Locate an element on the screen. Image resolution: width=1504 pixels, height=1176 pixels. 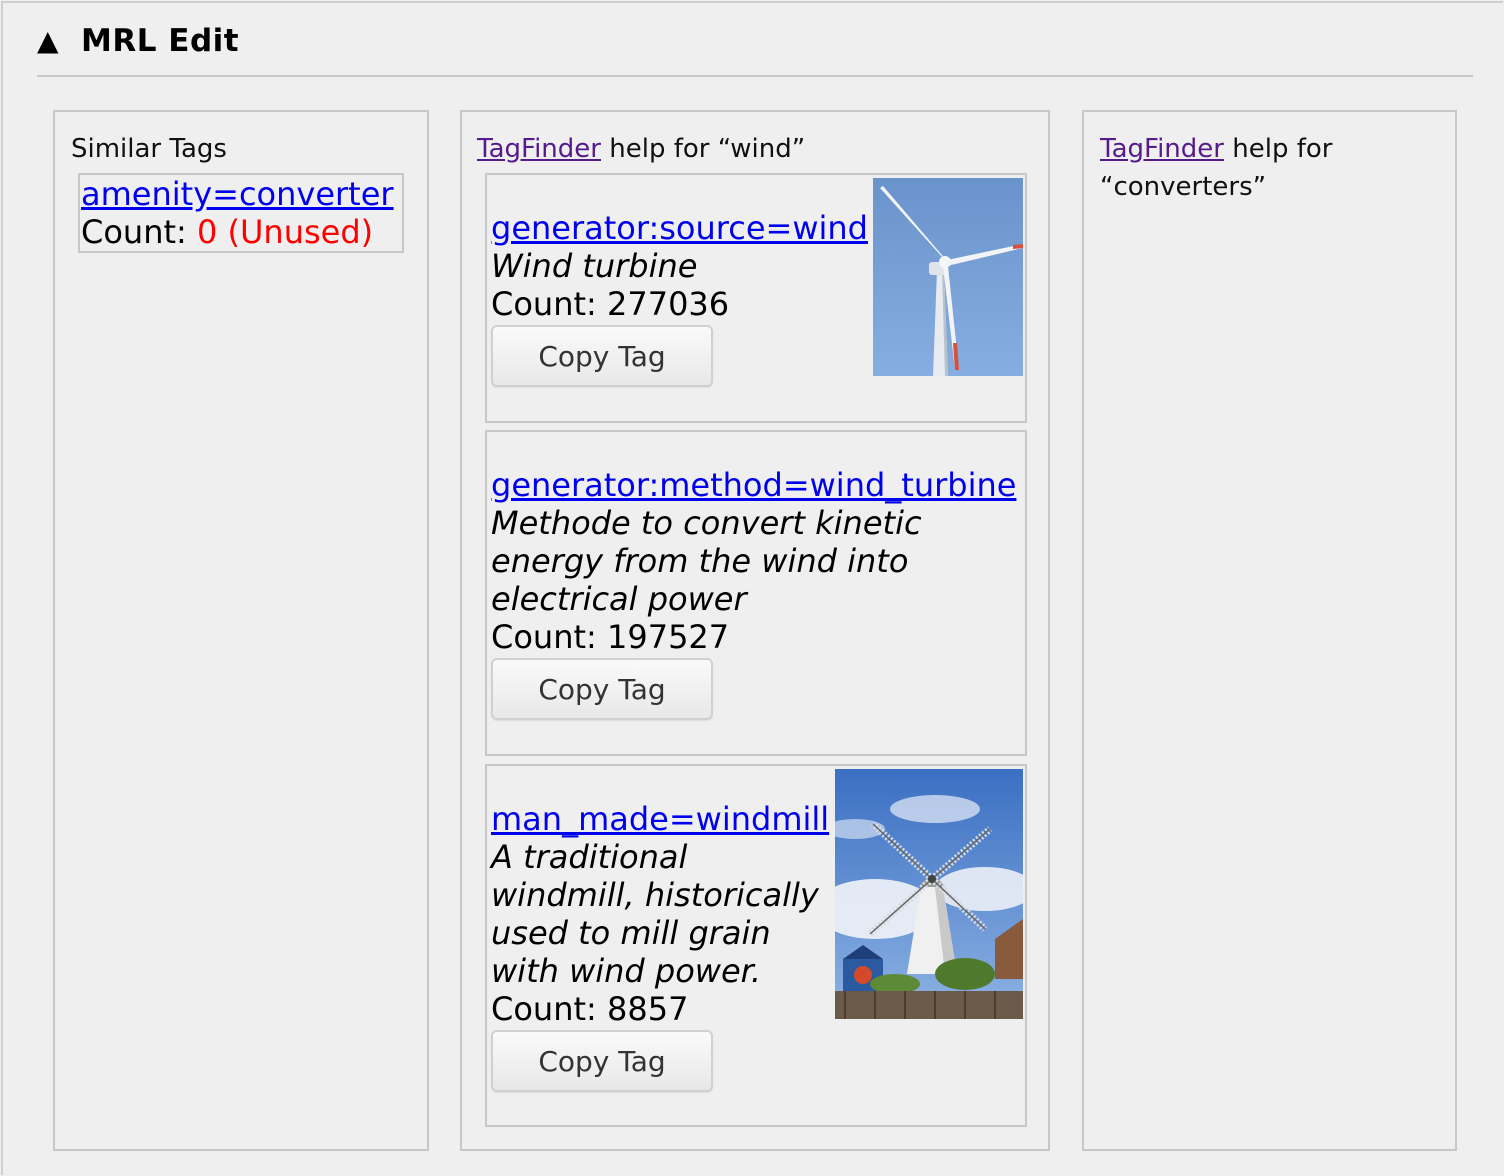
tagfinder-wind-heading-text: help for “wind” is located at coordinates (703, 149).